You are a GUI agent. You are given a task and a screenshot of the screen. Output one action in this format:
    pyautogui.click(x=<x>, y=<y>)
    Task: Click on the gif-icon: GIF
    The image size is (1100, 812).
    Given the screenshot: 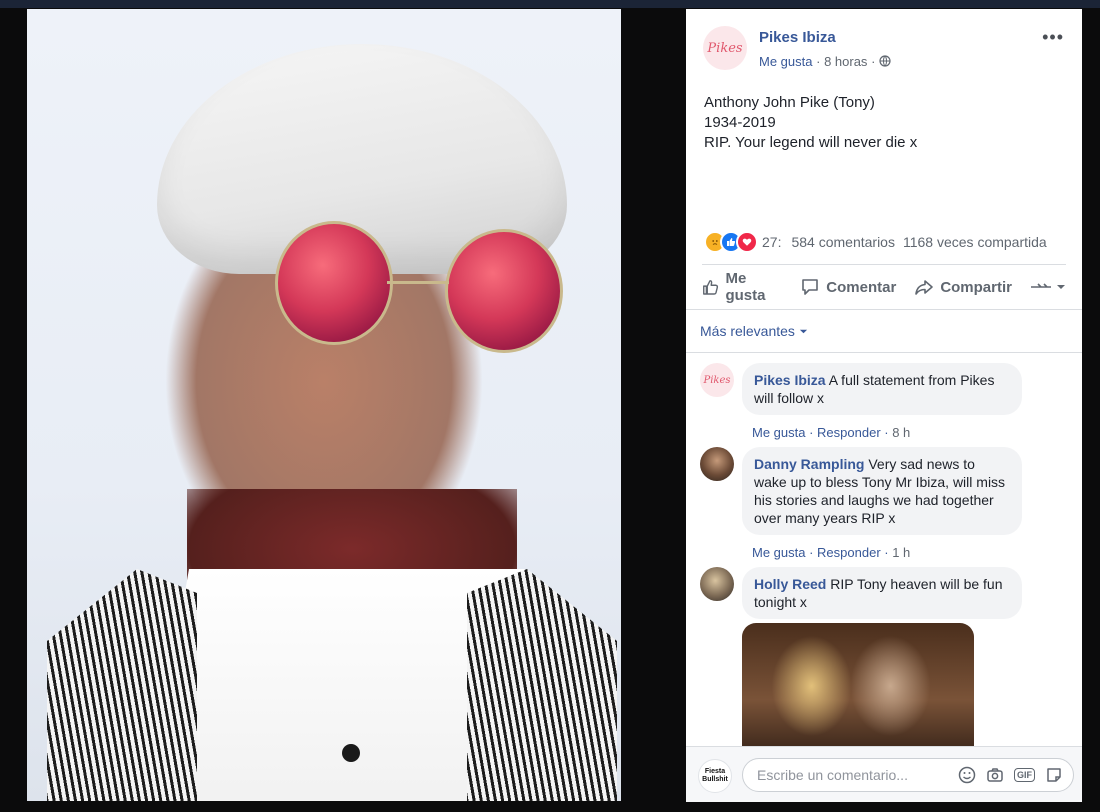 What is the action you would take?
    pyautogui.click(x=1024, y=775)
    